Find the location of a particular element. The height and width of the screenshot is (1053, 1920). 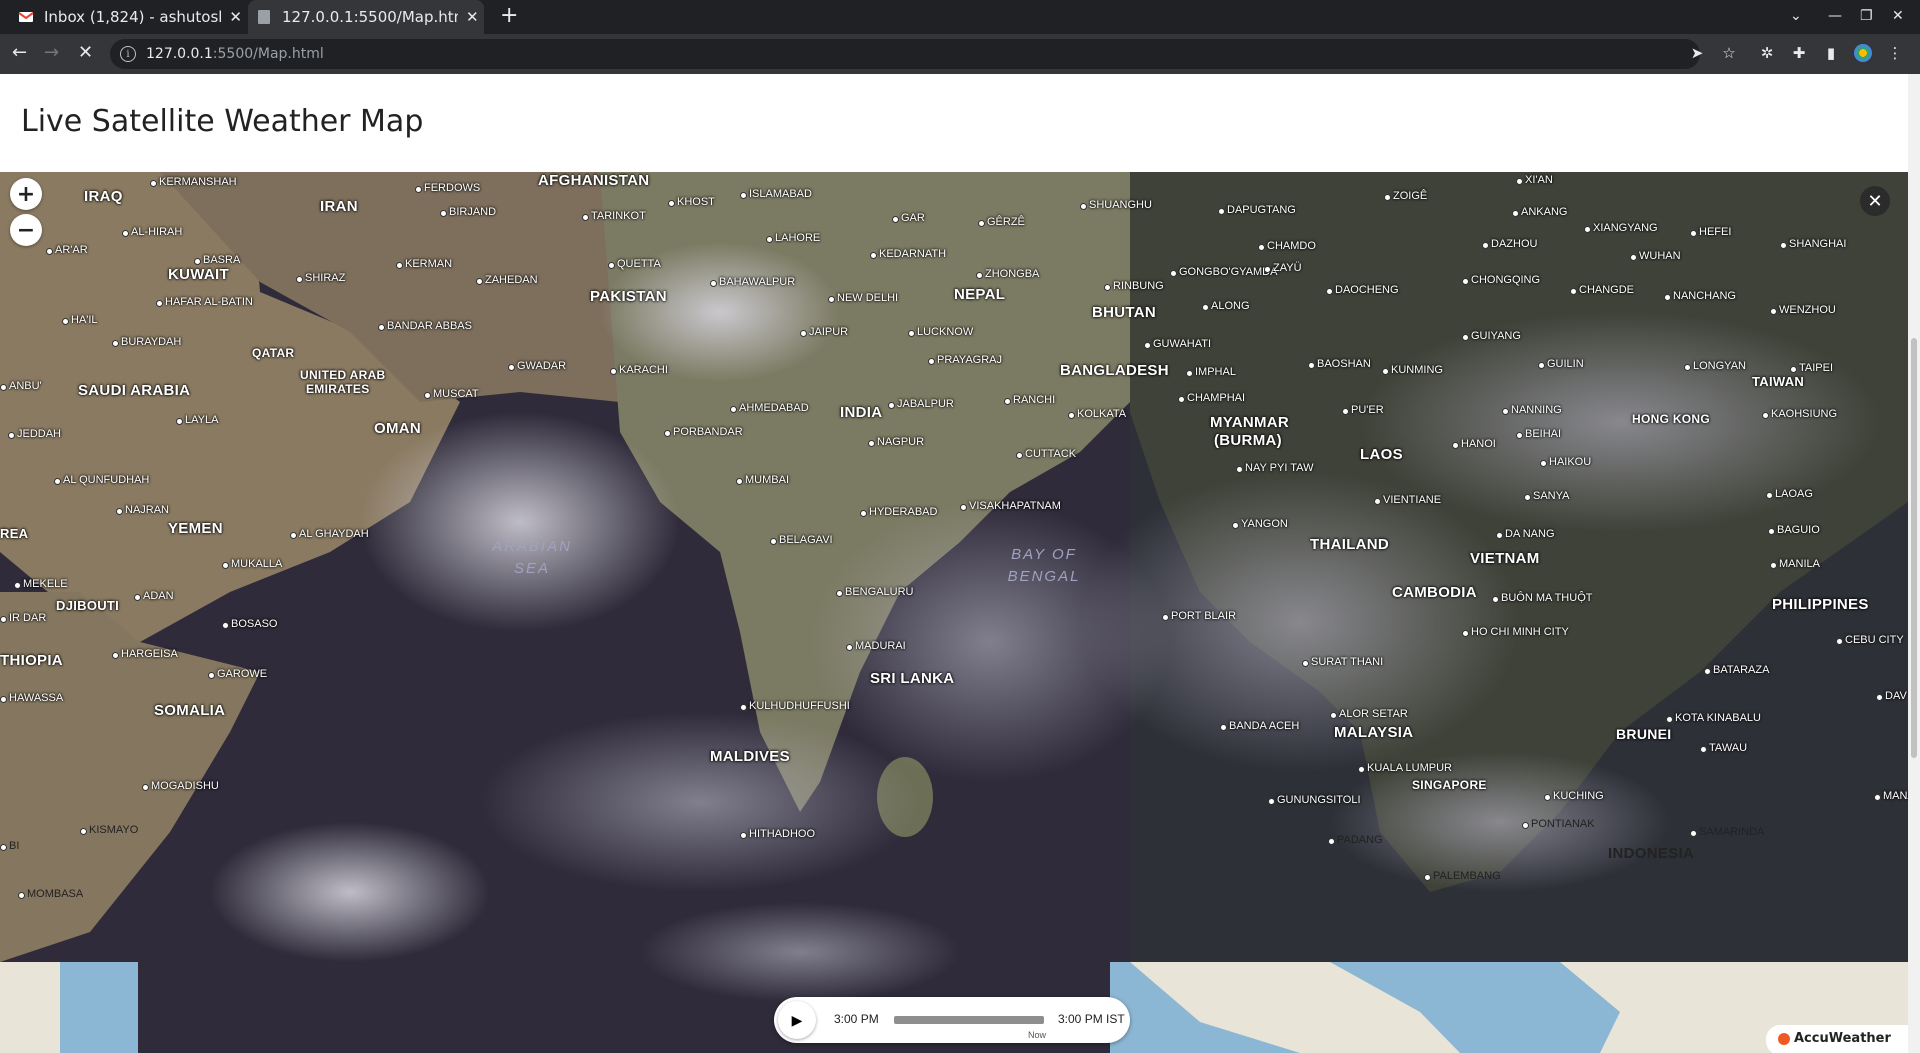

minimize-icon: — is located at coordinates (1835, 16).